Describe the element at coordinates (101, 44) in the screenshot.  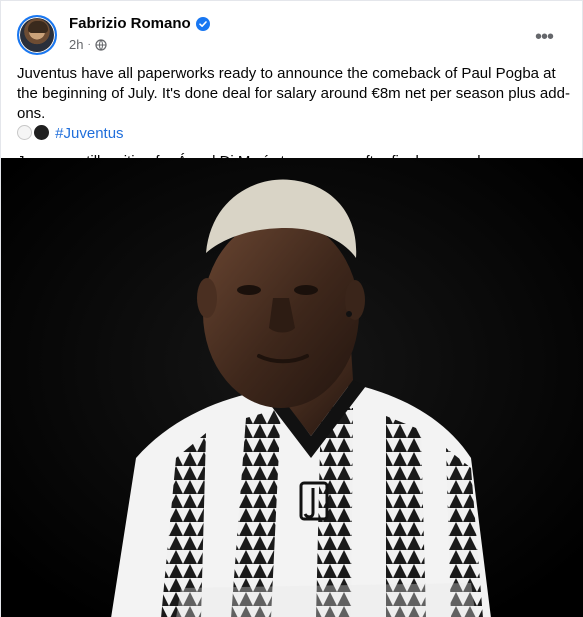
I see `globe-icon` at that location.